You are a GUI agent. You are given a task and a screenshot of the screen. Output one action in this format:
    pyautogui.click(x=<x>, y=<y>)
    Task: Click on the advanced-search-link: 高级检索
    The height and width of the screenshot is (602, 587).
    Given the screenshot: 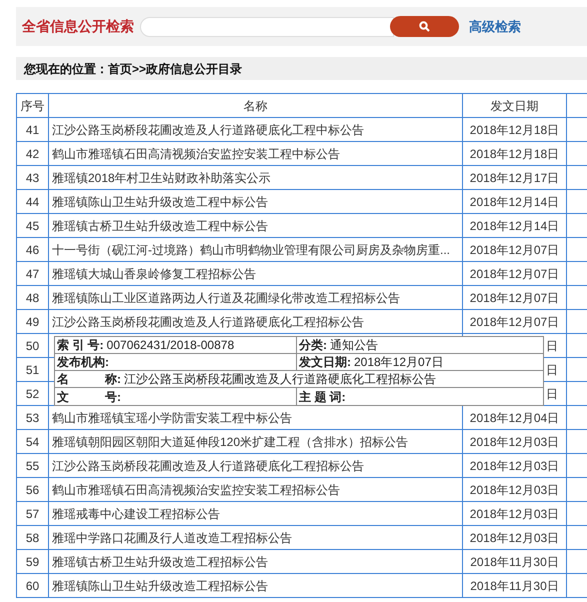 What is the action you would take?
    pyautogui.click(x=495, y=26)
    